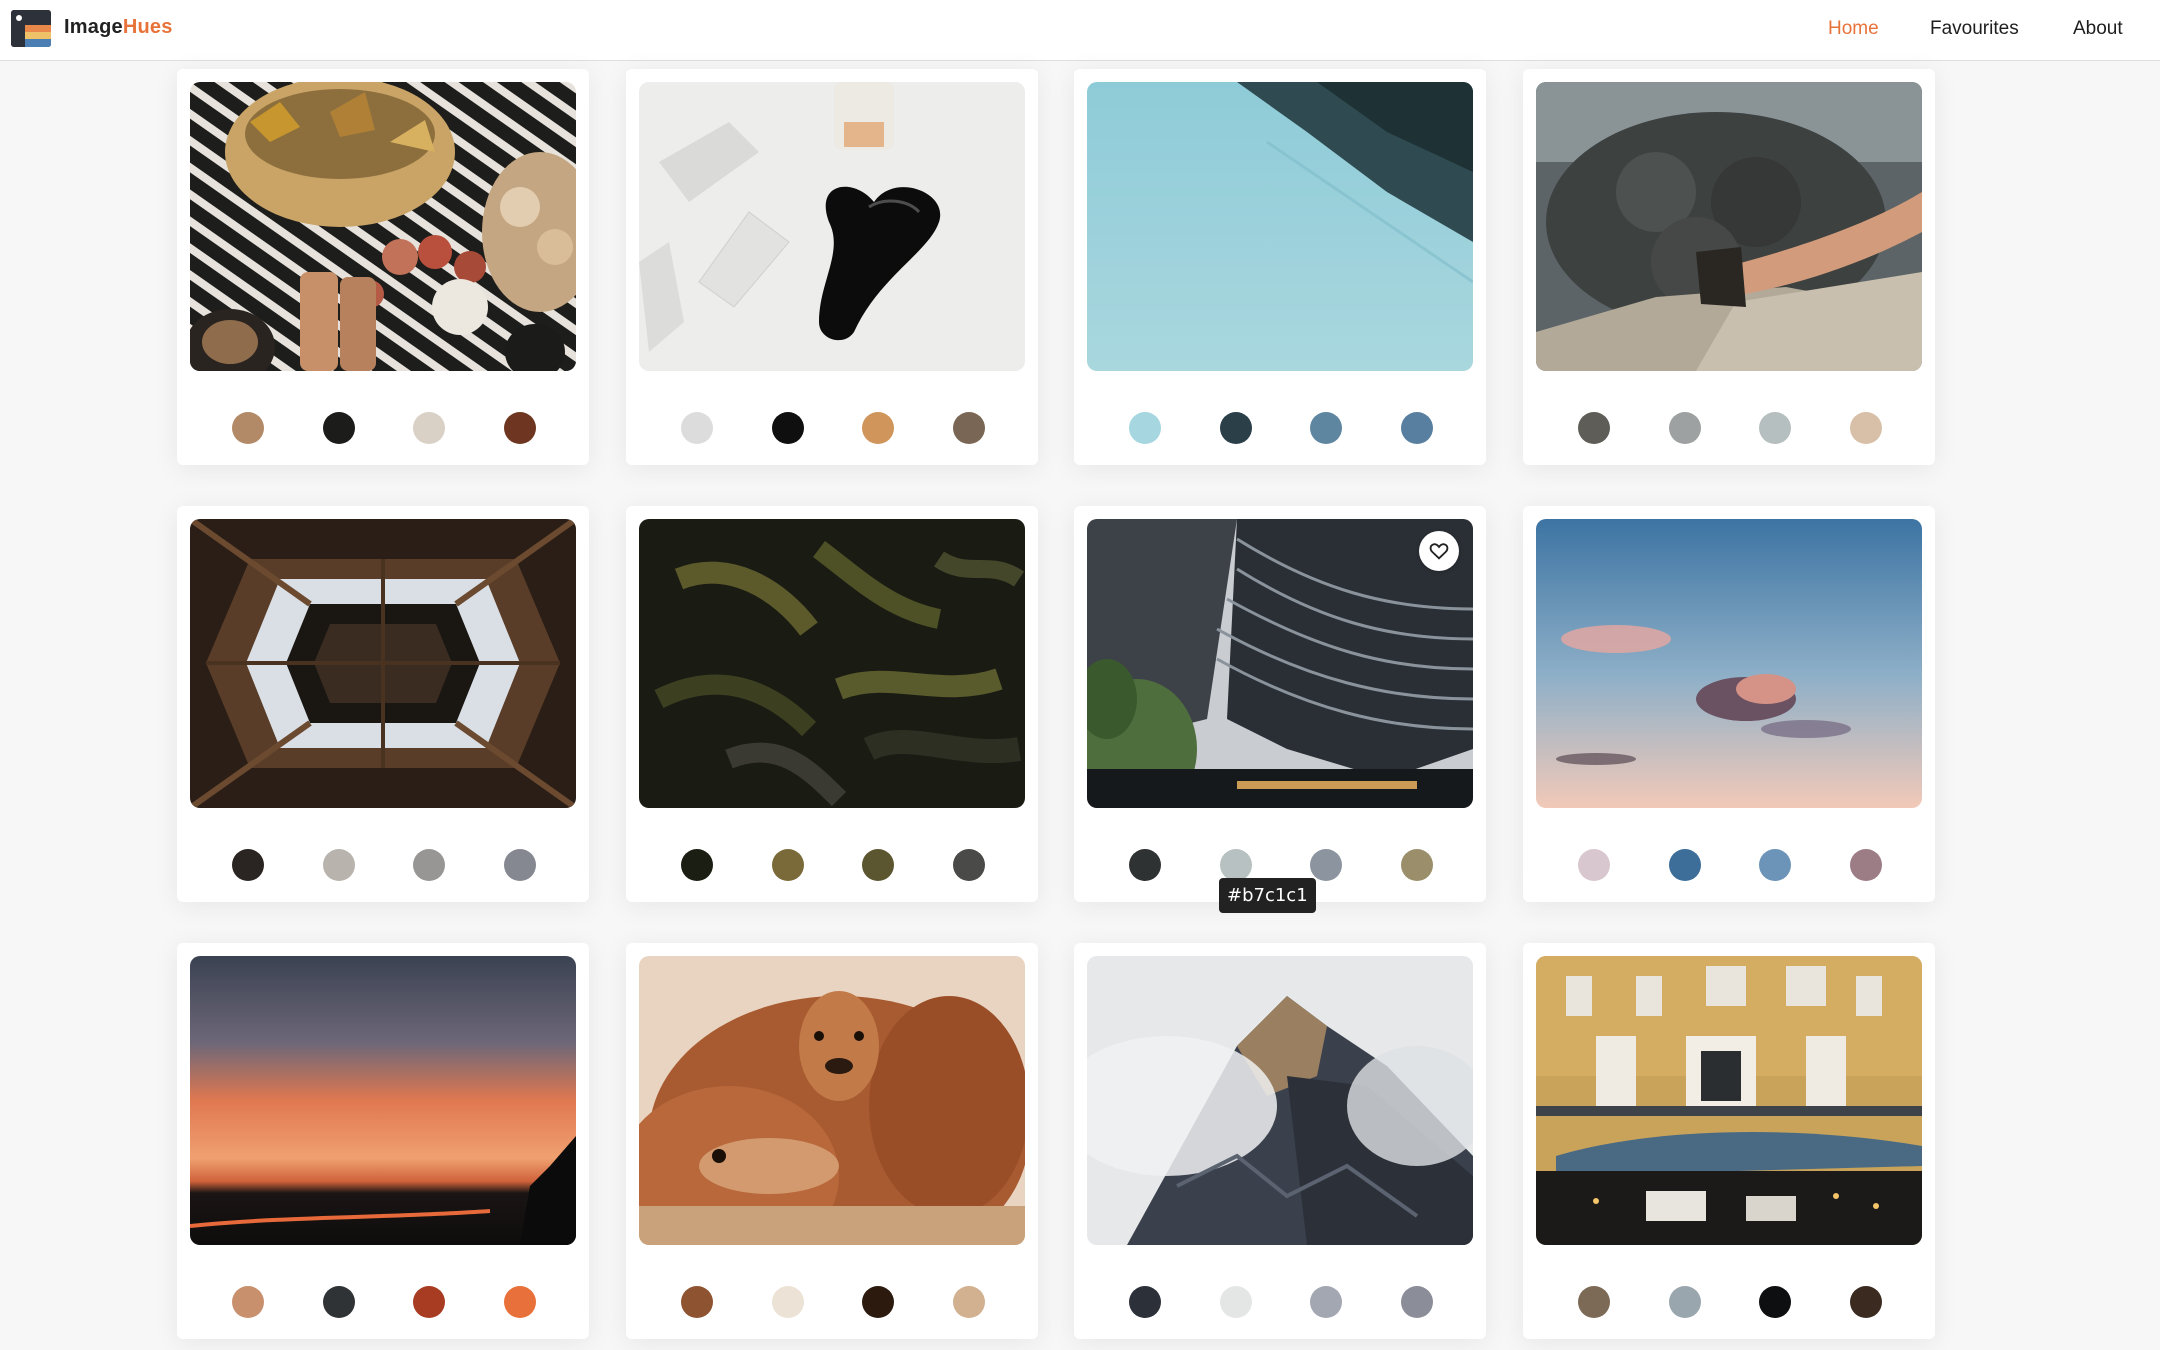  I want to click on nav-about-link: About, so click(2098, 29).